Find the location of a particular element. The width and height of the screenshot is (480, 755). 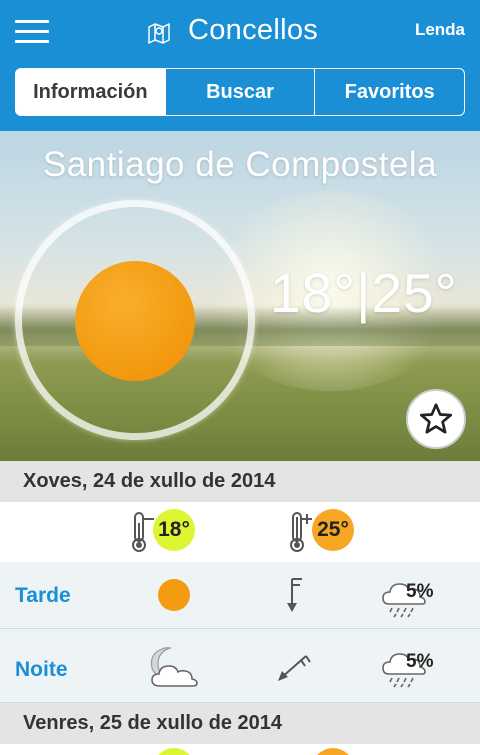

tab-informacion: Información is located at coordinates (91, 92).